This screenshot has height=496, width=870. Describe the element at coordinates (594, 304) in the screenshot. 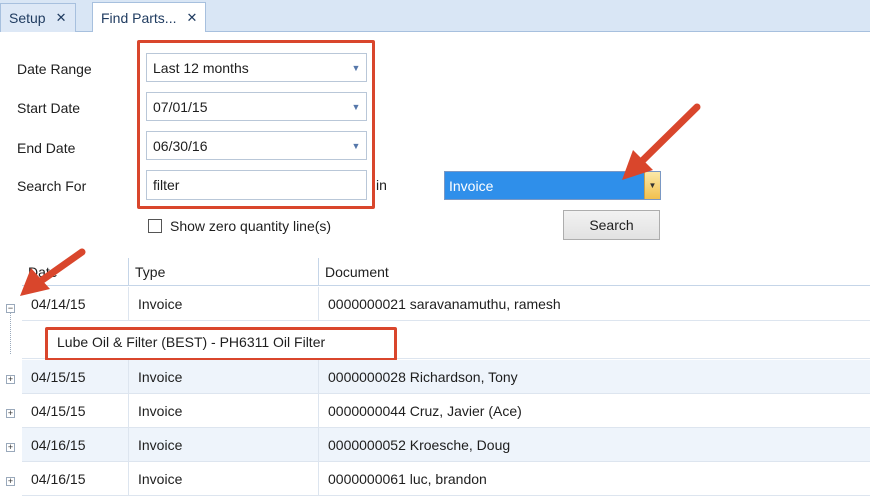

I see `row-document: 0000000021 saravanamuthu, ramesh` at that location.